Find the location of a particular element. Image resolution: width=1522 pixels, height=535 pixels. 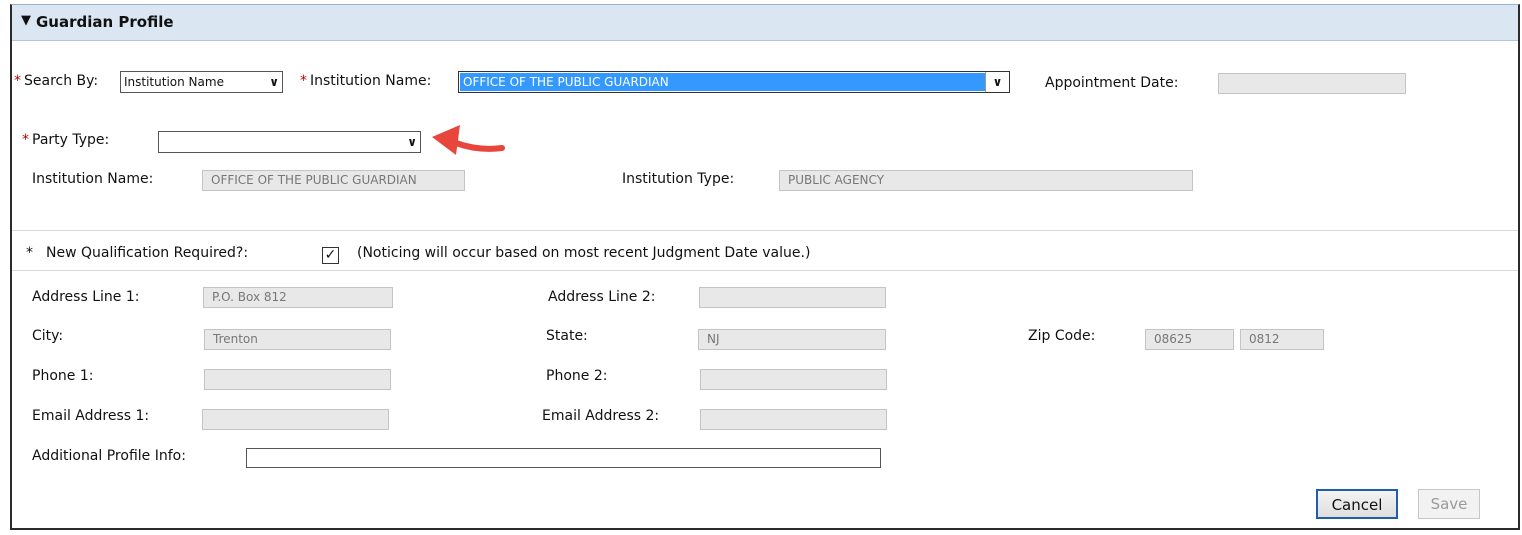

panel-header: ▼ Guardian Profile is located at coordinates (765, 23).